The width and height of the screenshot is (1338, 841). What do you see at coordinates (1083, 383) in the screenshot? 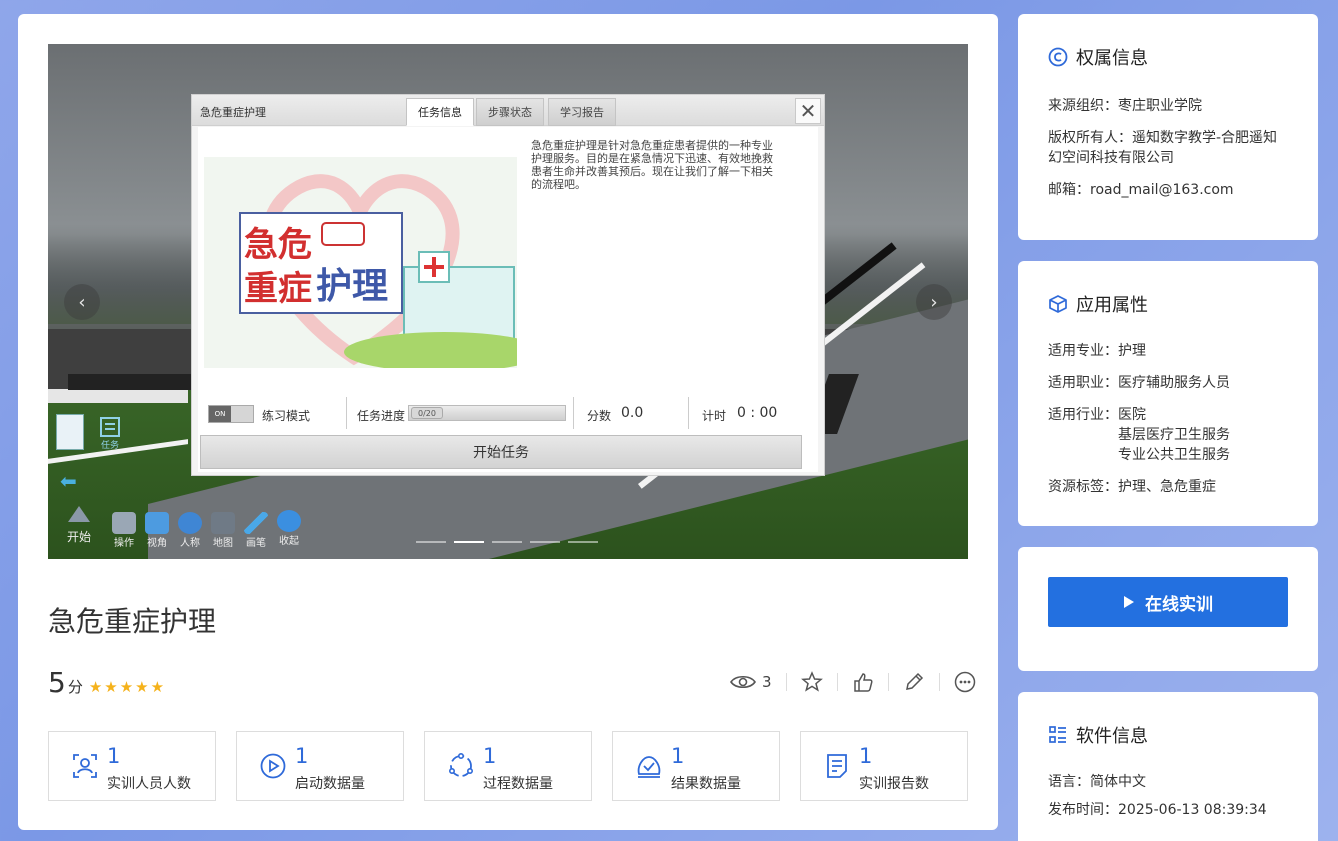
I see `occupation-label: 适用职业：` at bounding box center [1083, 383].